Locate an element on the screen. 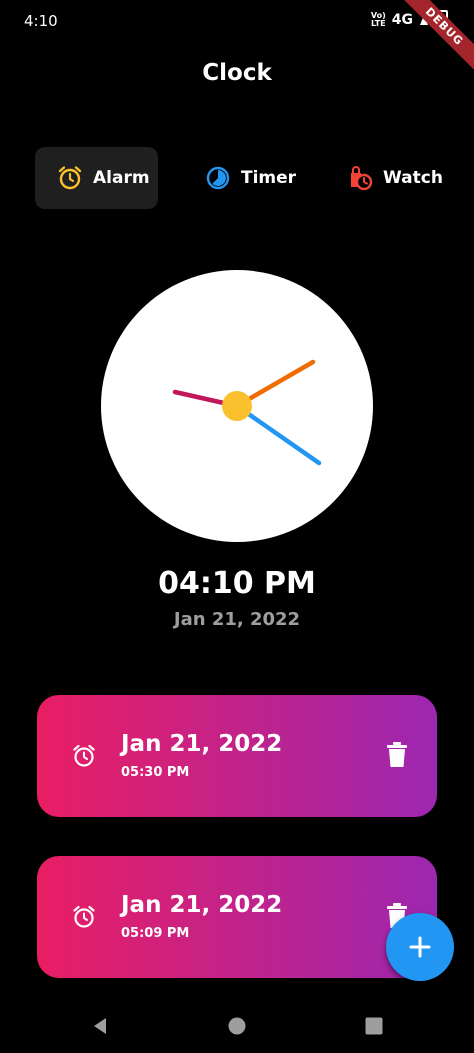 The height and width of the screenshot is (1053, 474). timer-icon is located at coordinates (218, 178).